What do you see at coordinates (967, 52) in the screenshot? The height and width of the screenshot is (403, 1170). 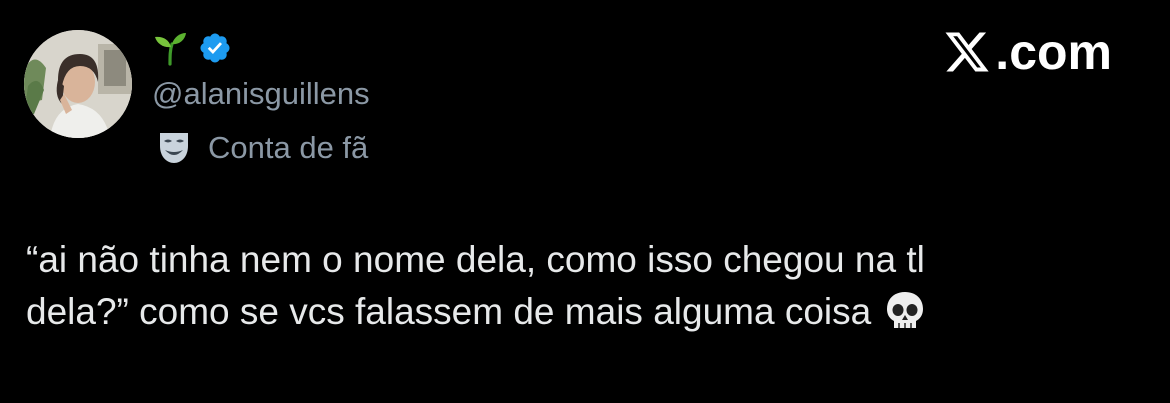 I see `x-logo-icon` at bounding box center [967, 52].